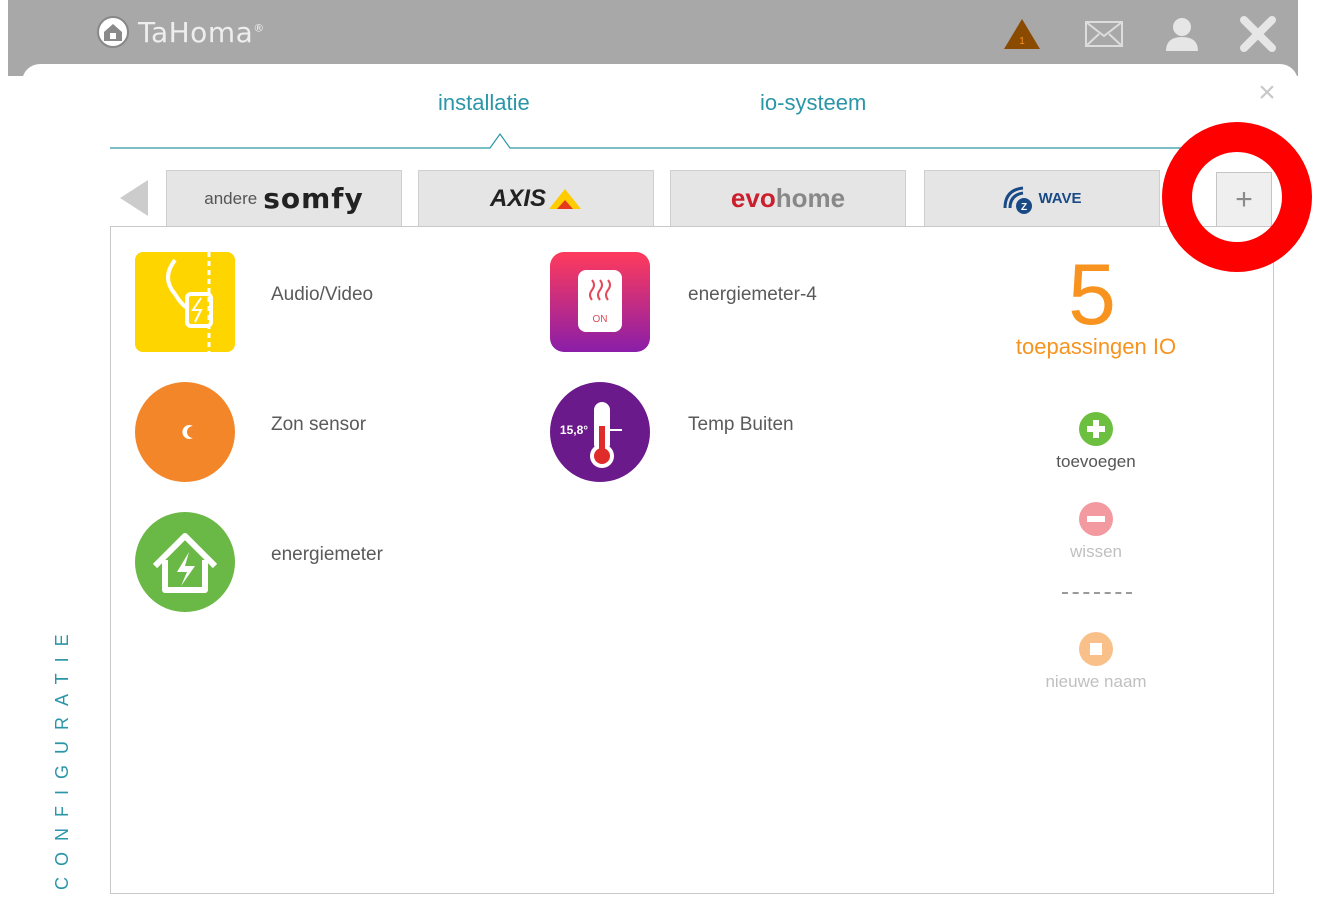 The width and height of the screenshot is (1320, 919). What do you see at coordinates (752, 294) in the screenshot?
I see `device-label: energiemeter-4` at bounding box center [752, 294].